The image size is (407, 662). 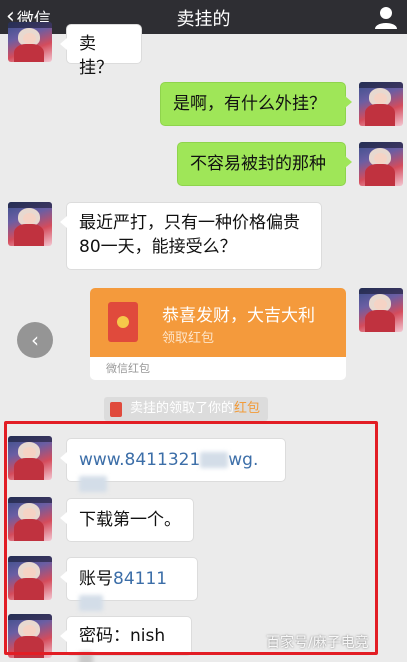 I want to click on message-bubble: 账号84111, so click(x=129, y=584).